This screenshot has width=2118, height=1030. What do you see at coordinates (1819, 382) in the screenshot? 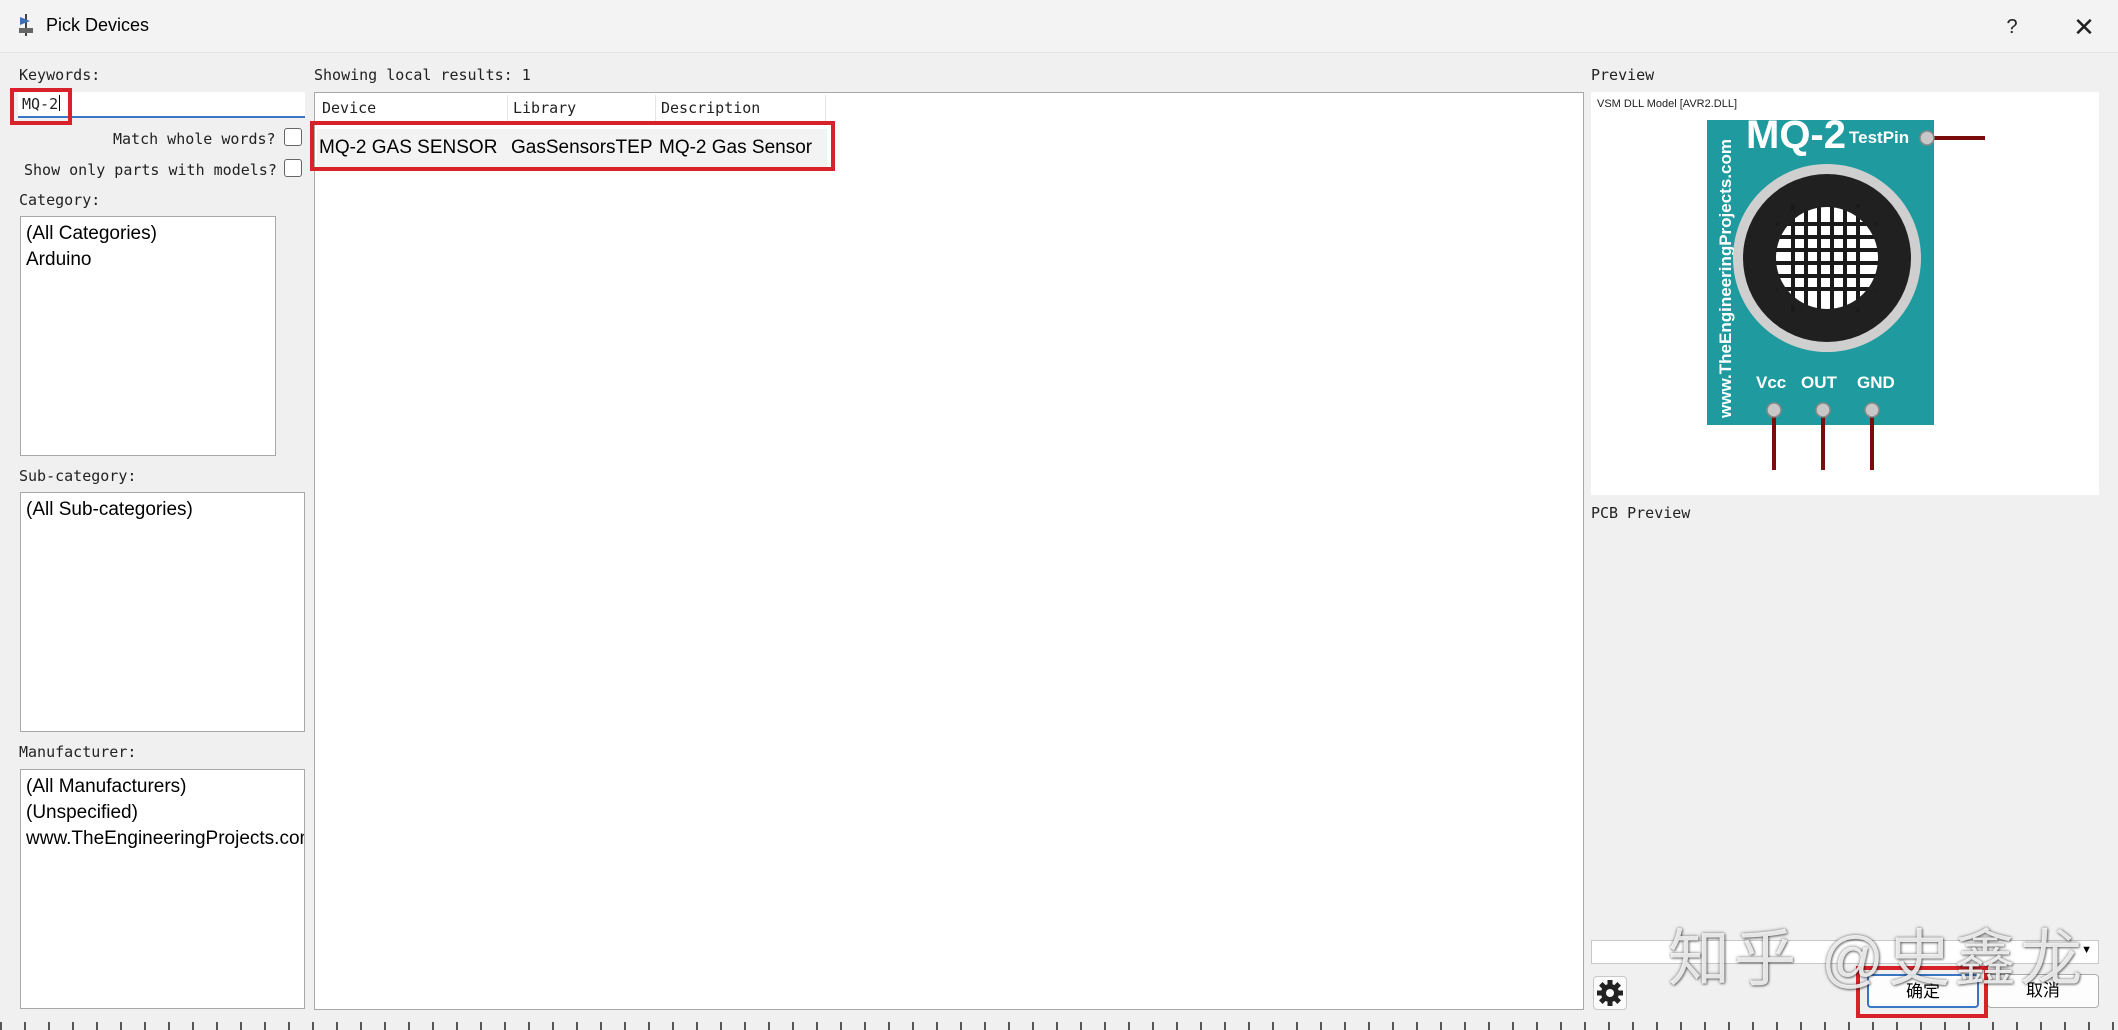
I see `pin-label-out: OUT` at bounding box center [1819, 382].